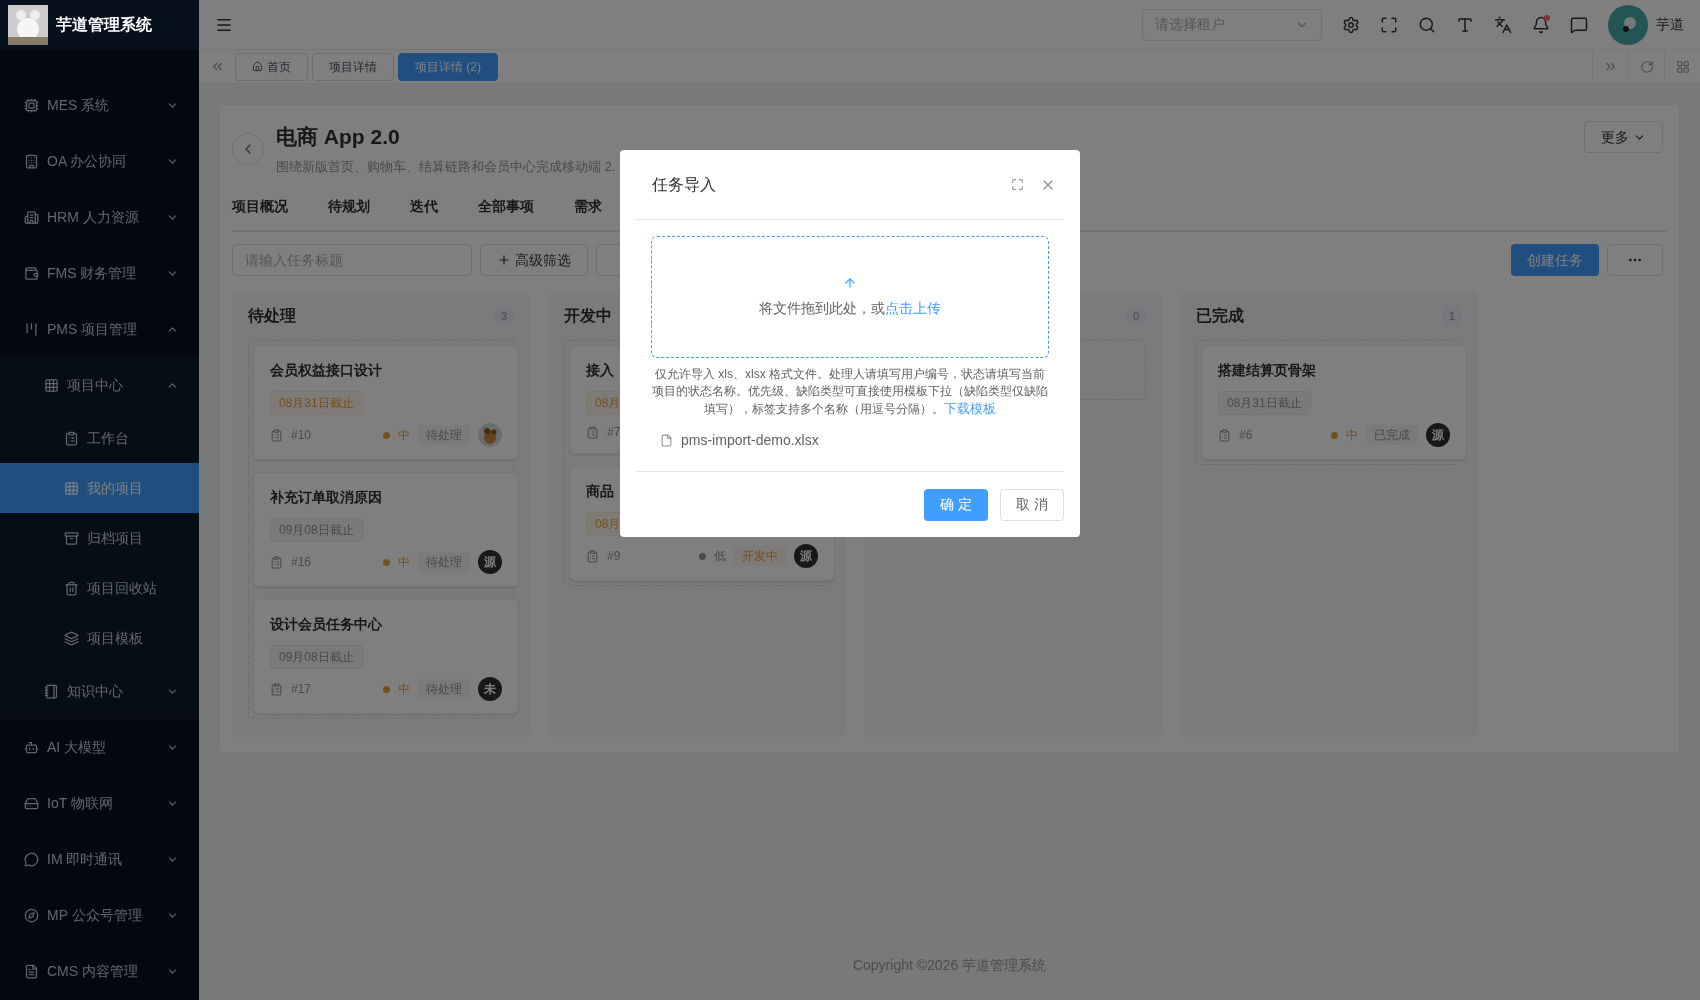 The height and width of the screenshot is (1000, 1700). What do you see at coordinates (956, 504) in the screenshot?
I see `confirm-button: 确 定` at bounding box center [956, 504].